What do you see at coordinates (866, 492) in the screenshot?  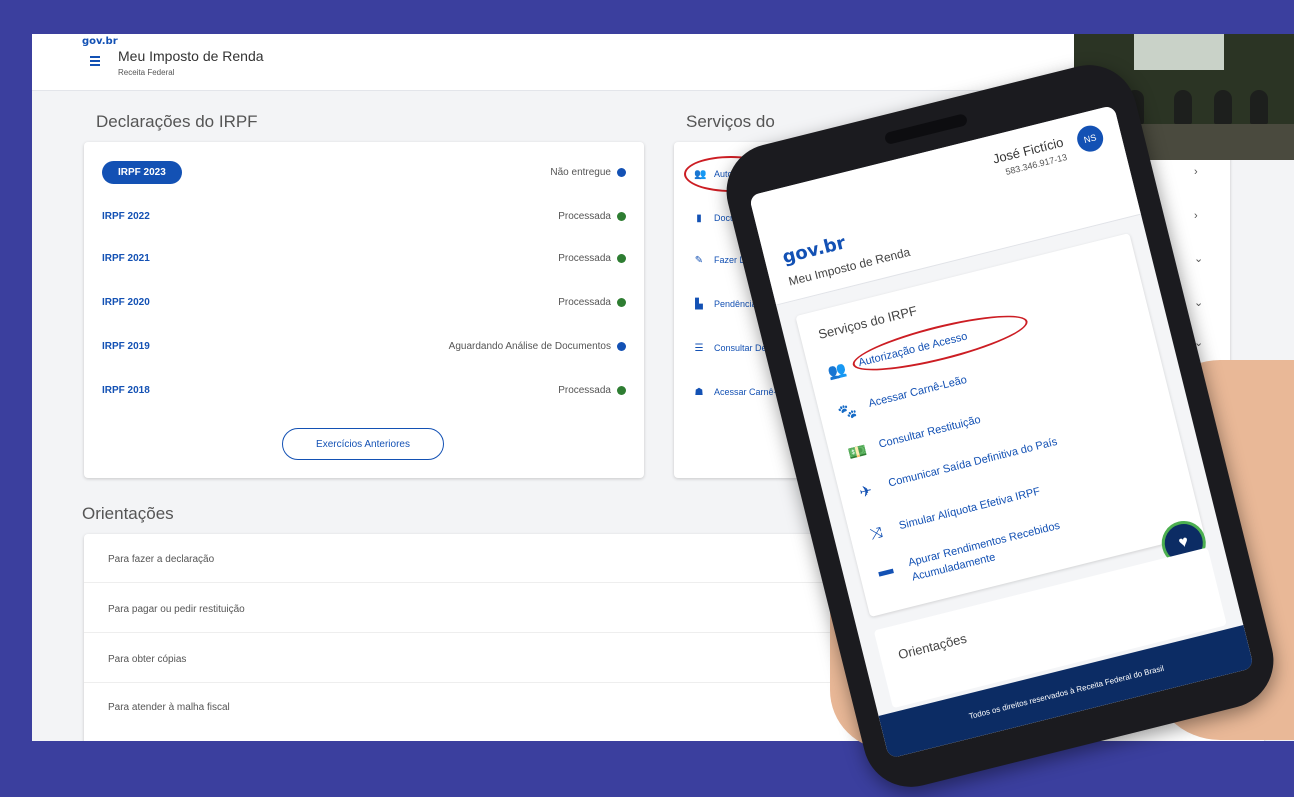 I see `plane-icon: ✈` at bounding box center [866, 492].